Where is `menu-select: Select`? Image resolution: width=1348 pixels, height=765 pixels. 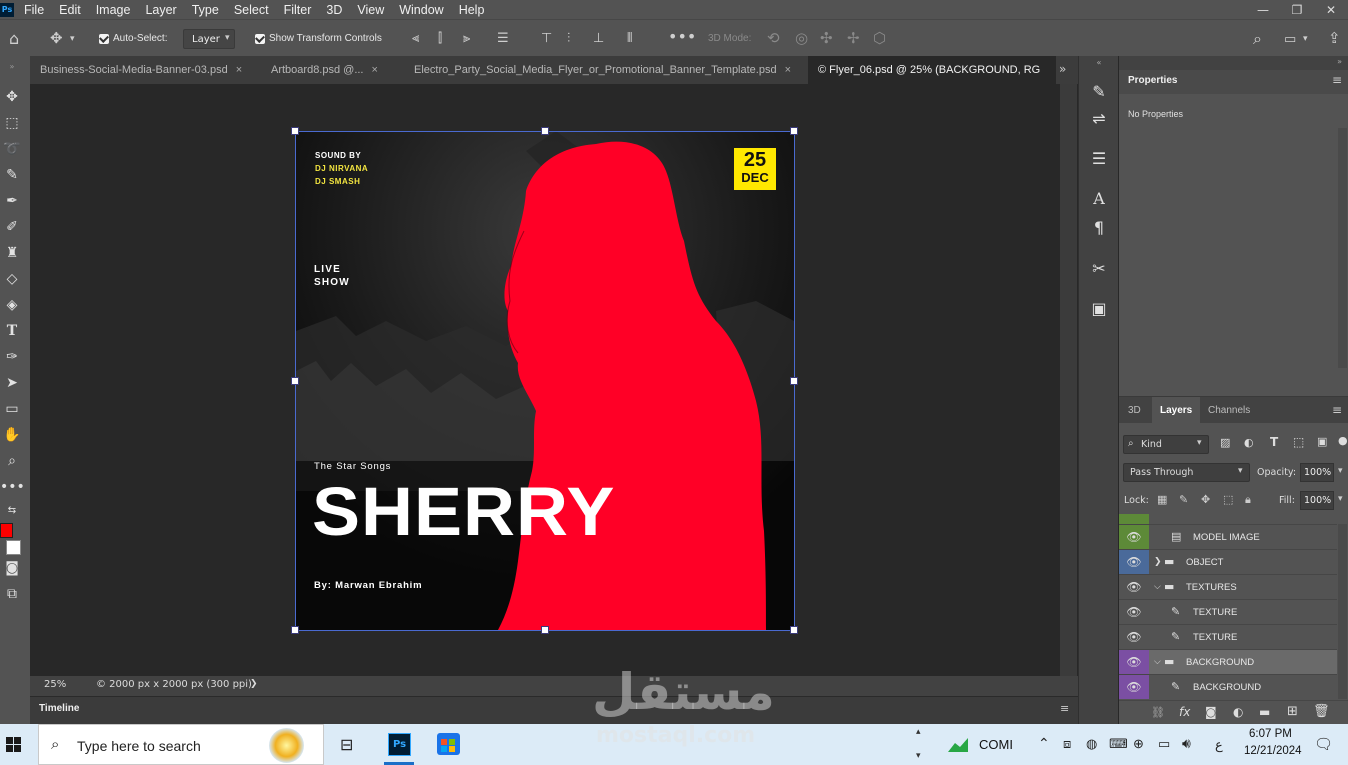 menu-select: Select is located at coordinates (251, 10).